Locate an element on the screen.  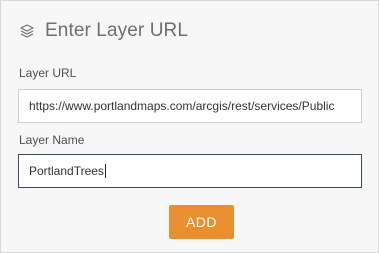
panel-title: Enter Layer URL is located at coordinates (117, 30).